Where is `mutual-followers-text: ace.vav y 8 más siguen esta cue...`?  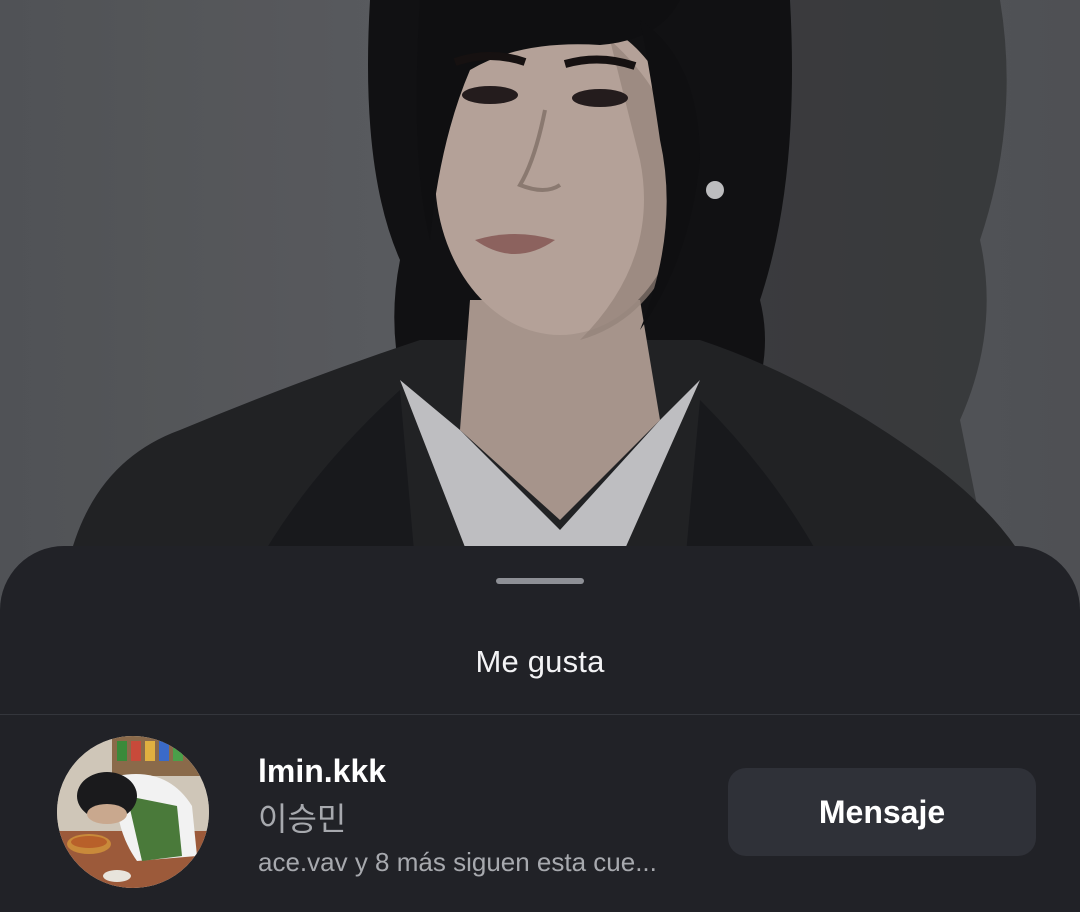 mutual-followers-text: ace.vav y 8 más siguen esta cue... is located at coordinates (457, 862).